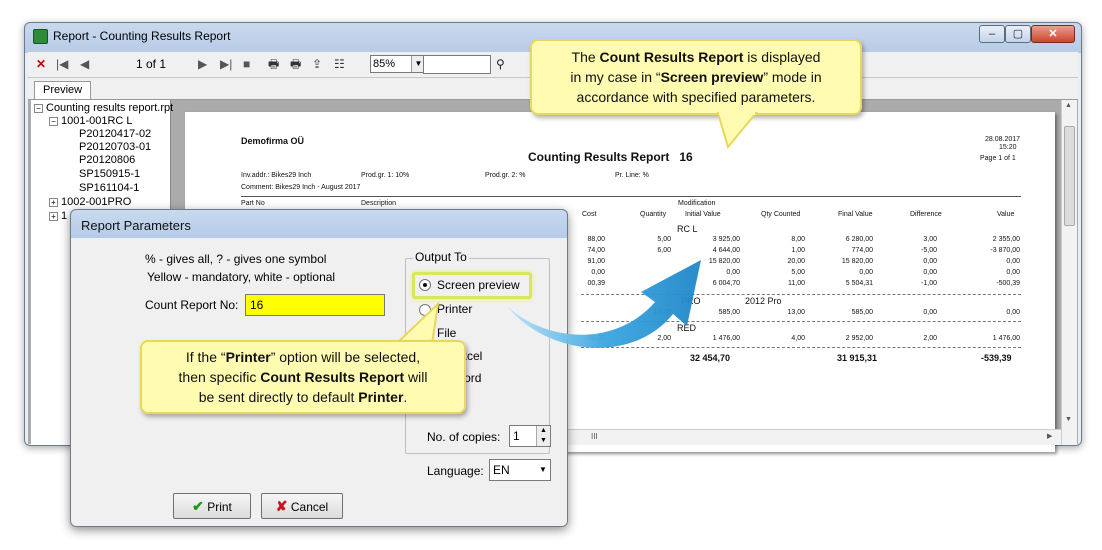 This screenshot has height=550, width=1102. What do you see at coordinates (1006, 214) in the screenshot?
I see `col-value: Value` at bounding box center [1006, 214].